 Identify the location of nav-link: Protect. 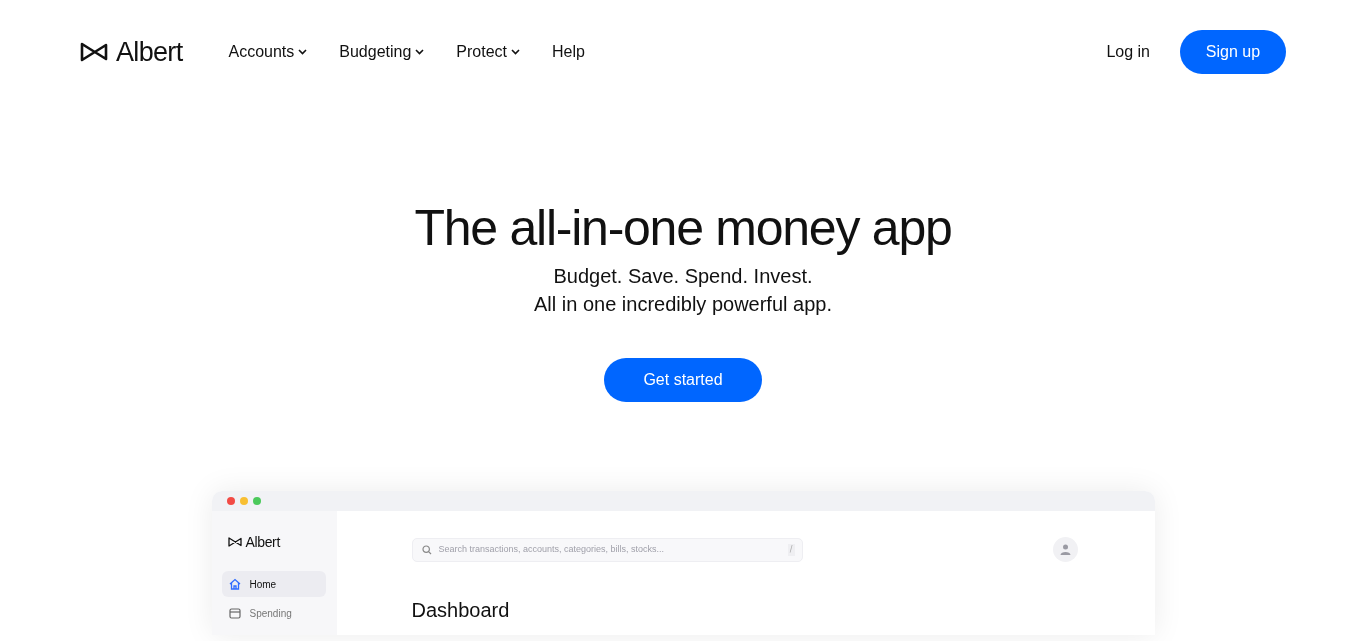
(488, 52).